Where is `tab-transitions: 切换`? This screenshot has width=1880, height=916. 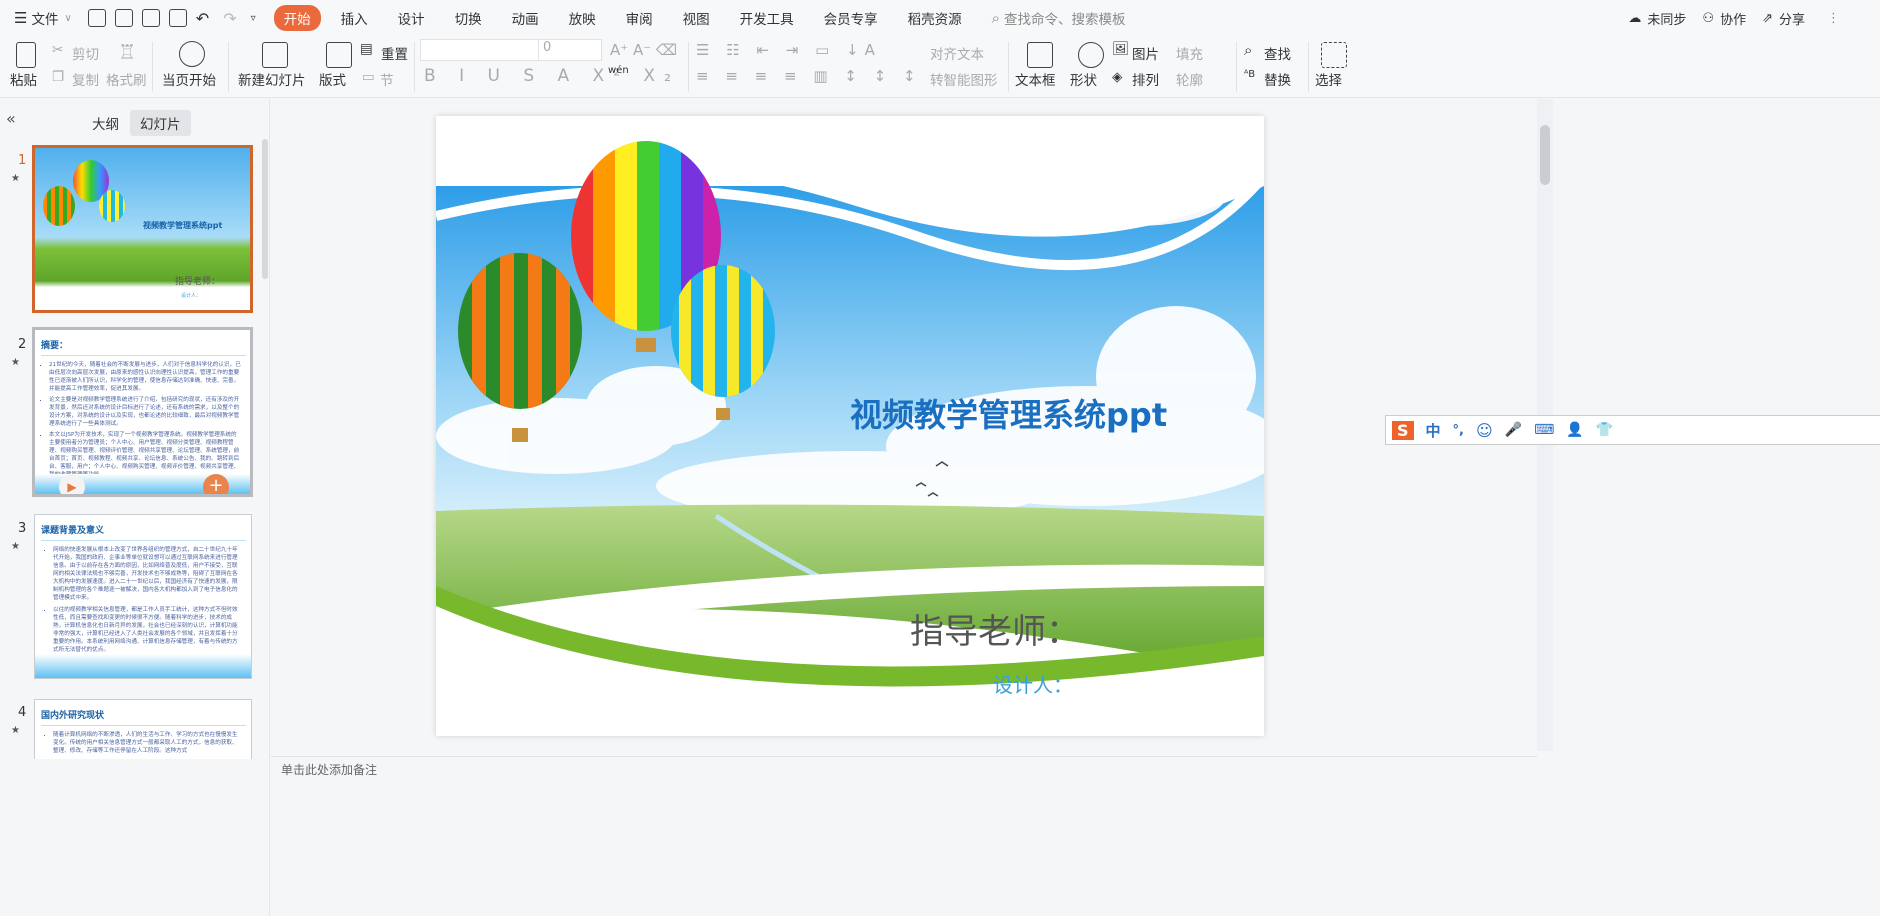
tab-transitions: 切换 is located at coordinates (468, 18).